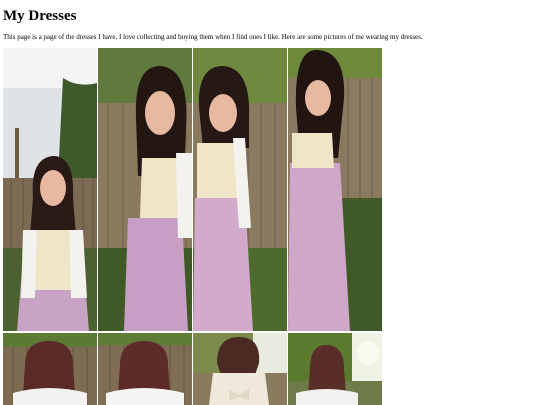  I want to click on dress-photo-2-image, so click(145, 189).